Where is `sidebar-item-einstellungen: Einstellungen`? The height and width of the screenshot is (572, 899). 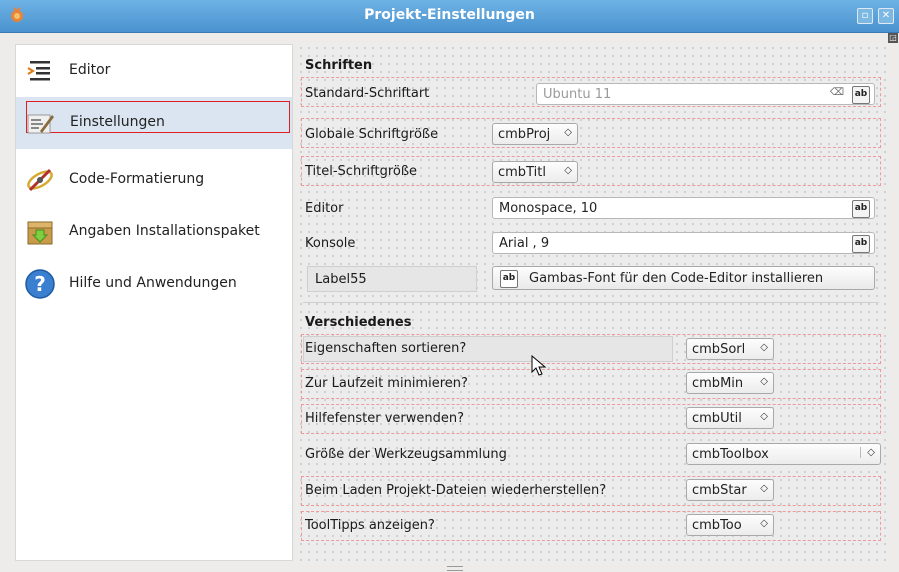 sidebar-item-einstellungen: Einstellungen is located at coordinates (154, 123).